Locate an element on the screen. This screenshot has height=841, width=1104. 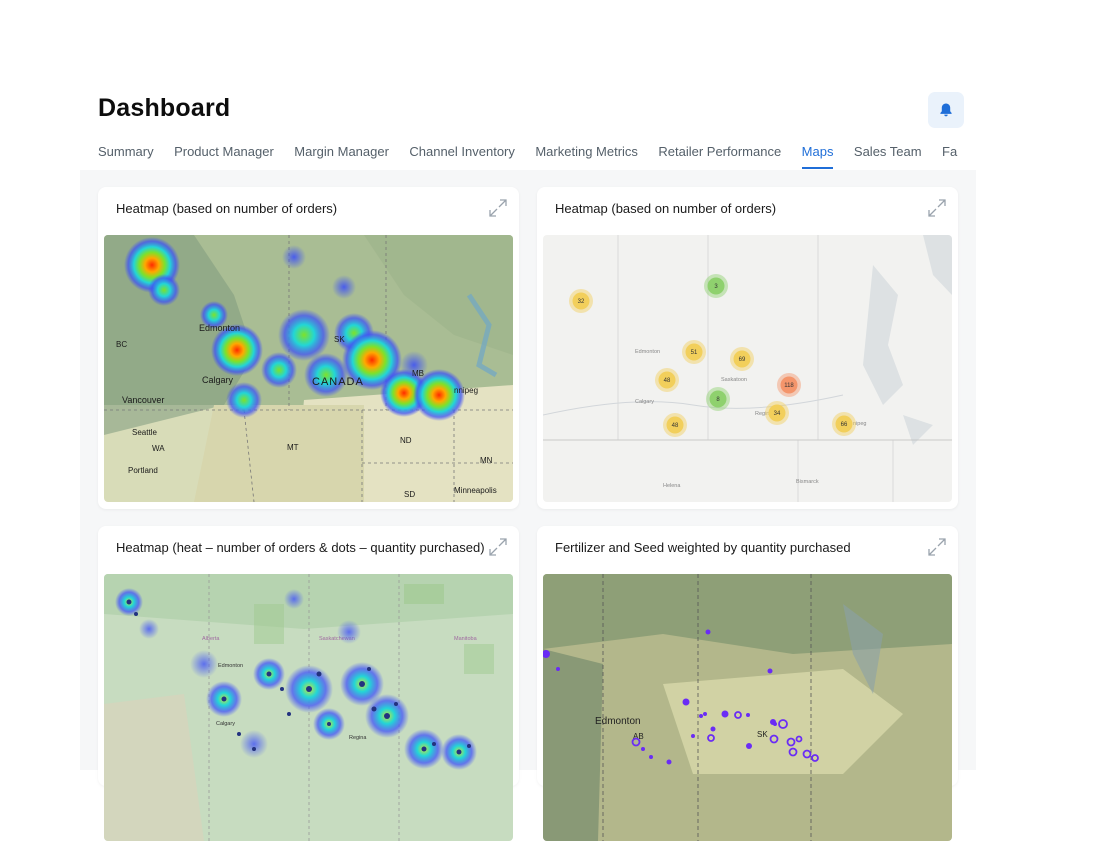
map-label-portland: Portland is located at coordinates (143, 470).